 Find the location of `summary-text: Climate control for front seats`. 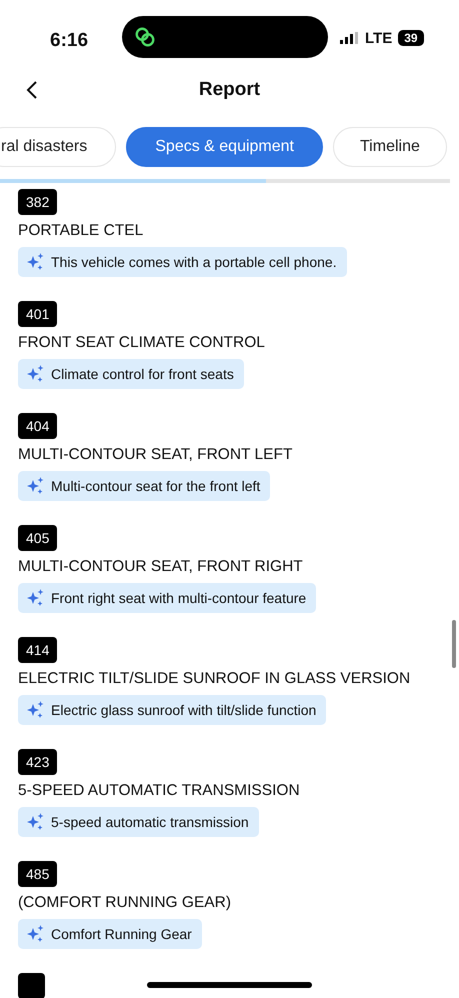

summary-text: Climate control for front seats is located at coordinates (142, 374).